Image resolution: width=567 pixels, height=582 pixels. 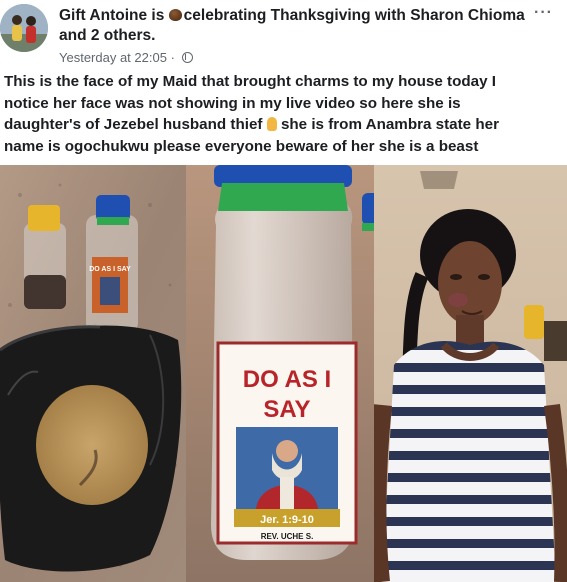 I want to click on post-meta: Yesterday at 22:05 ·, so click(x=294, y=58).